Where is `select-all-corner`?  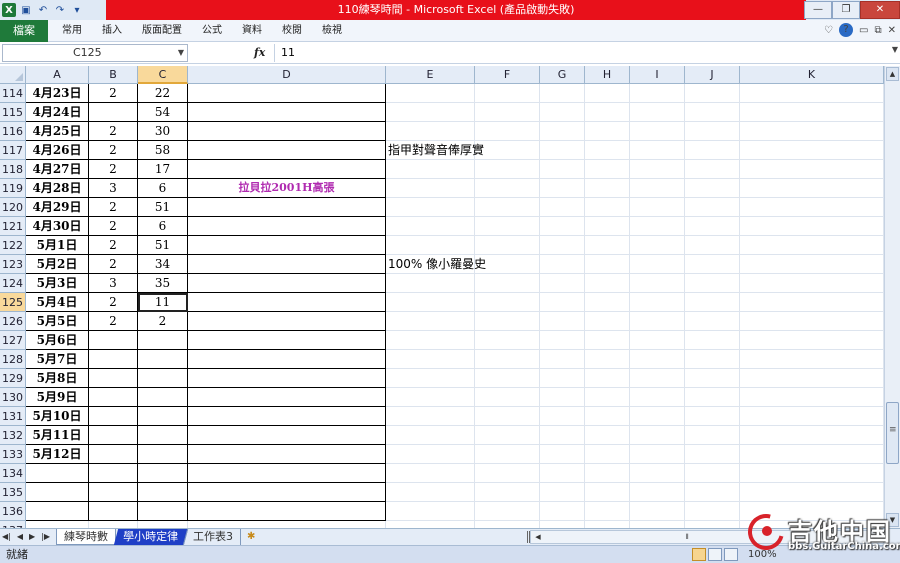
select-all-corner is located at coordinates (13, 75).